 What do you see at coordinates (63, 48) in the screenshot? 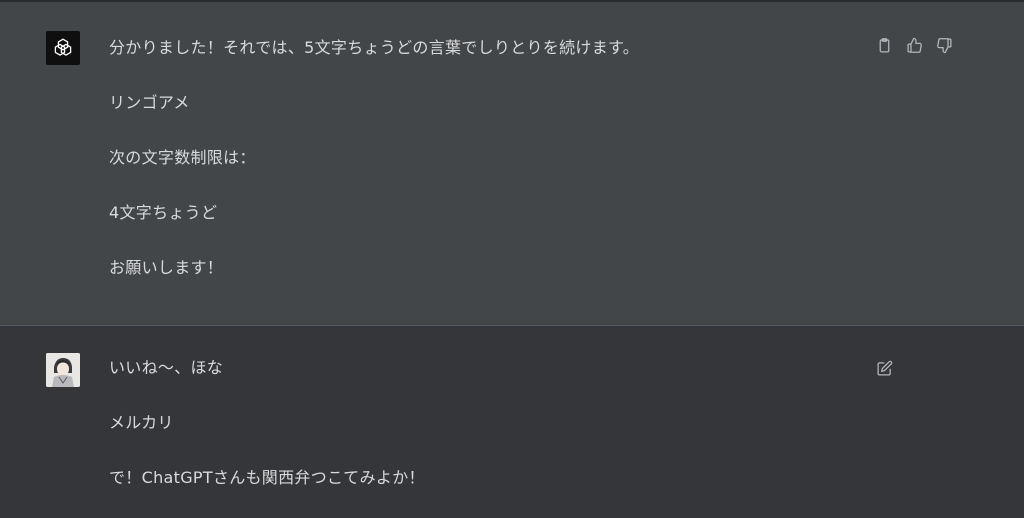
I see `openai-logo-icon` at bounding box center [63, 48].